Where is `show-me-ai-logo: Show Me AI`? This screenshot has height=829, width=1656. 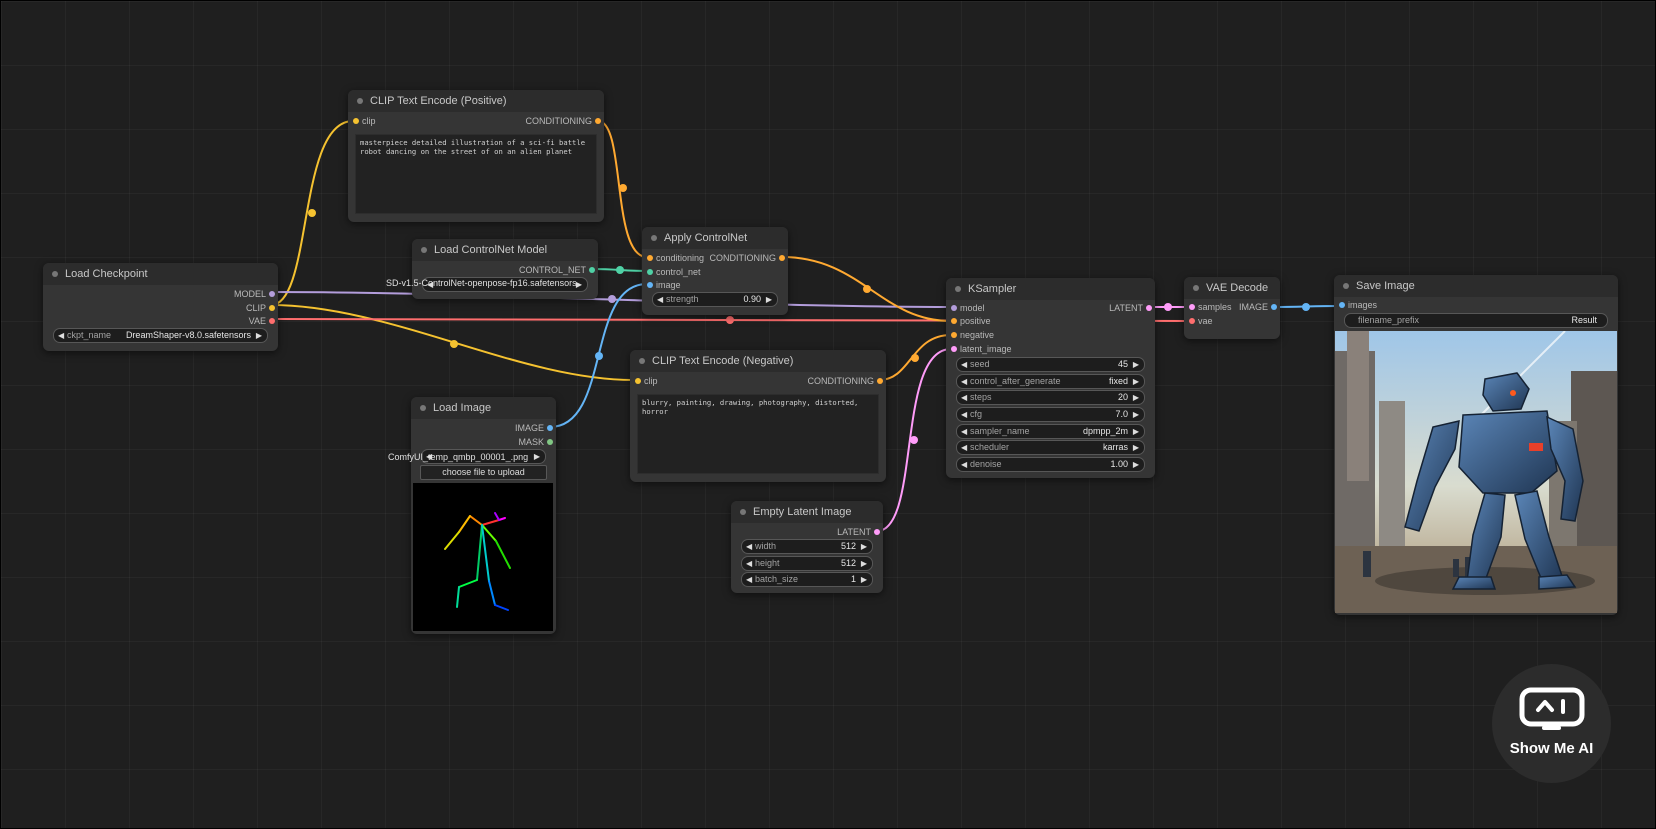
show-me-ai-logo: Show Me AI is located at coordinates (1551, 723).